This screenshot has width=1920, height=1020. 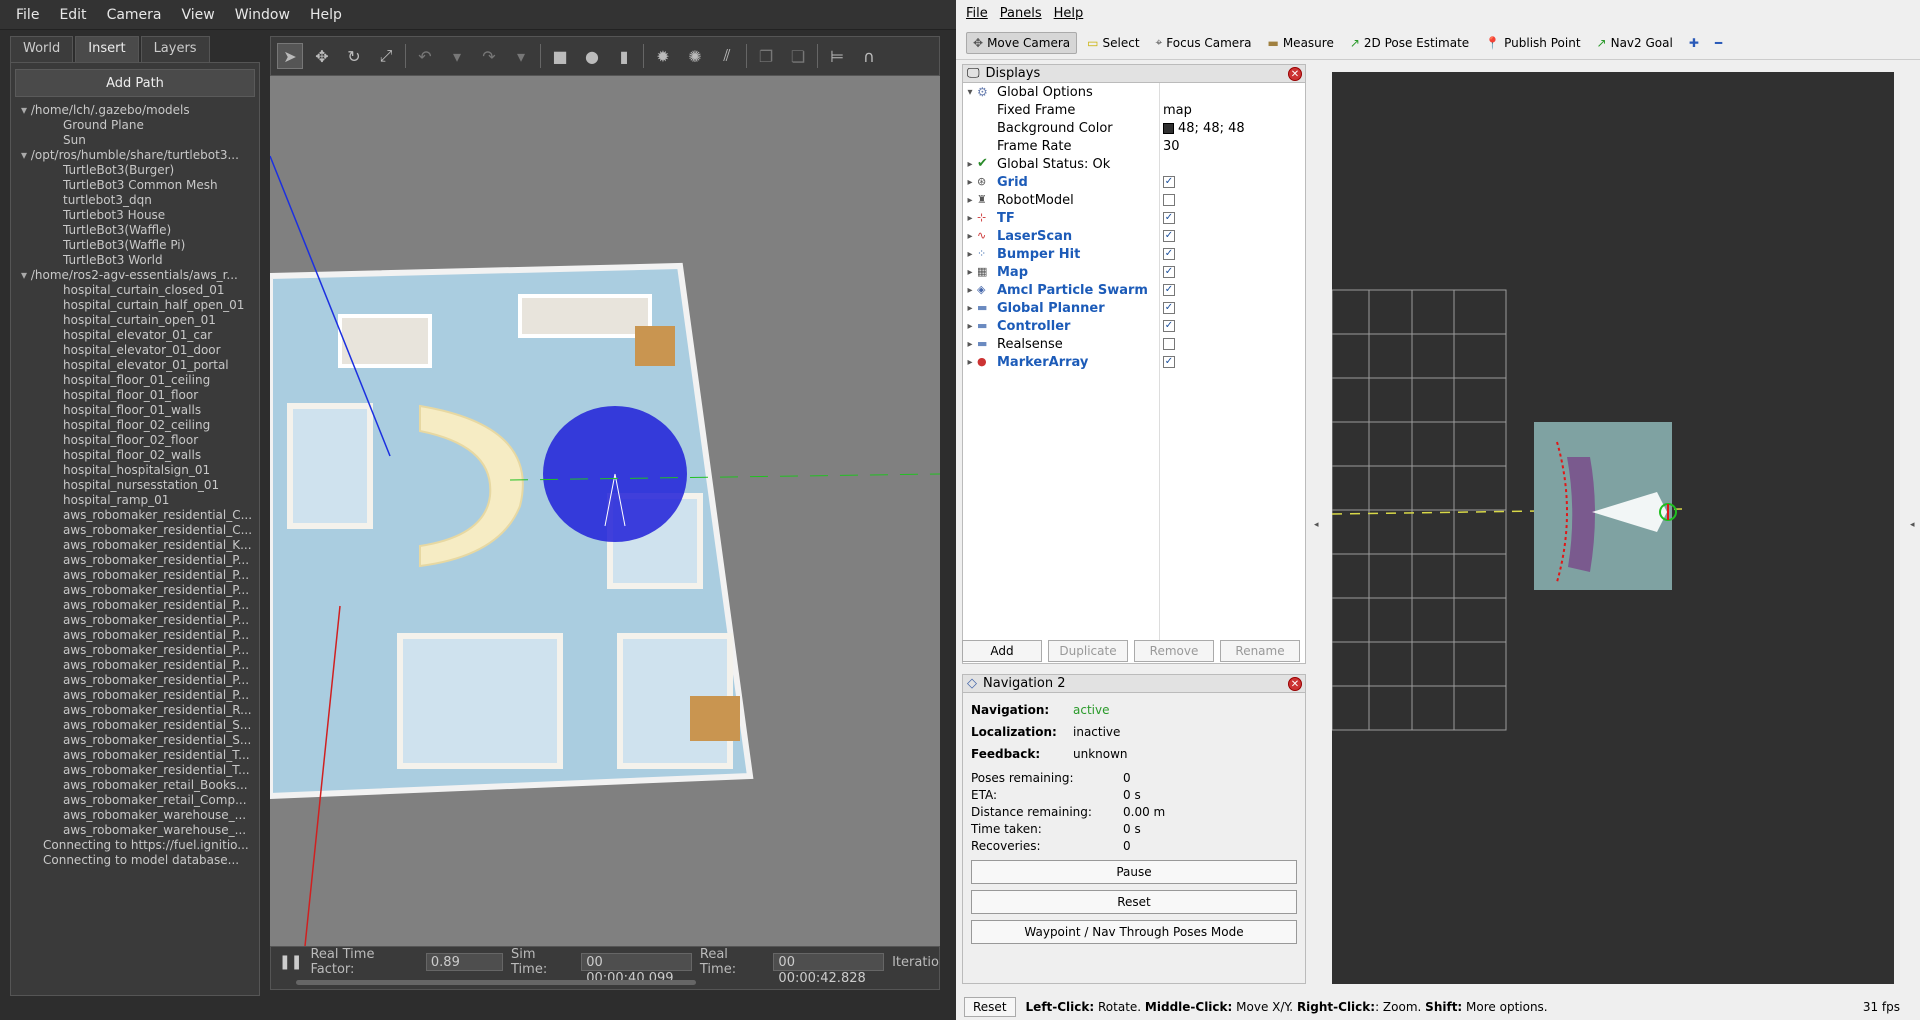 What do you see at coordinates (137, 320) in the screenshot?
I see `tree-model-item: hospital_curtain_open_01` at bounding box center [137, 320].